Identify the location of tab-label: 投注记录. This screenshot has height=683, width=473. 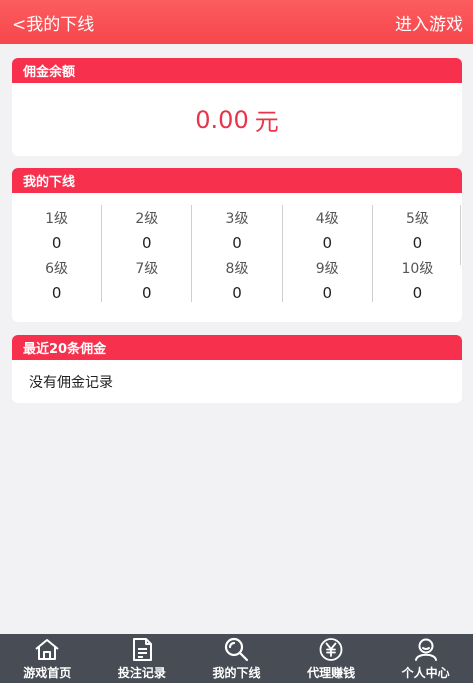
(141, 673).